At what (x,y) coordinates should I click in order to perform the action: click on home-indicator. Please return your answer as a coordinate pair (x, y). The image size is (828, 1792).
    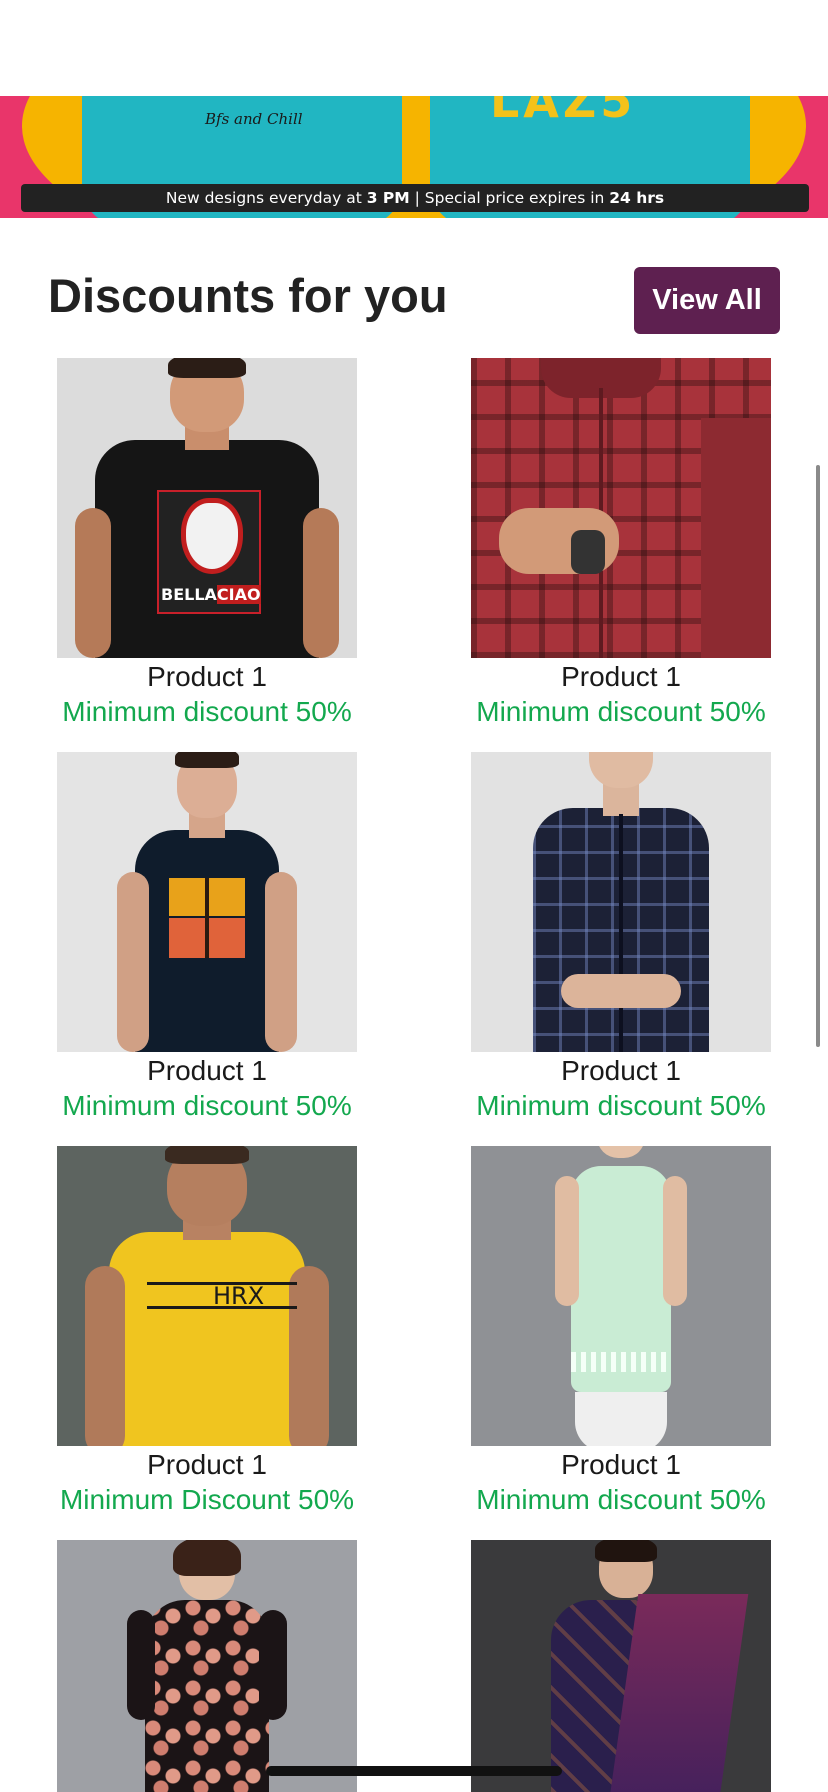
    Looking at the image, I should click on (414, 1771).